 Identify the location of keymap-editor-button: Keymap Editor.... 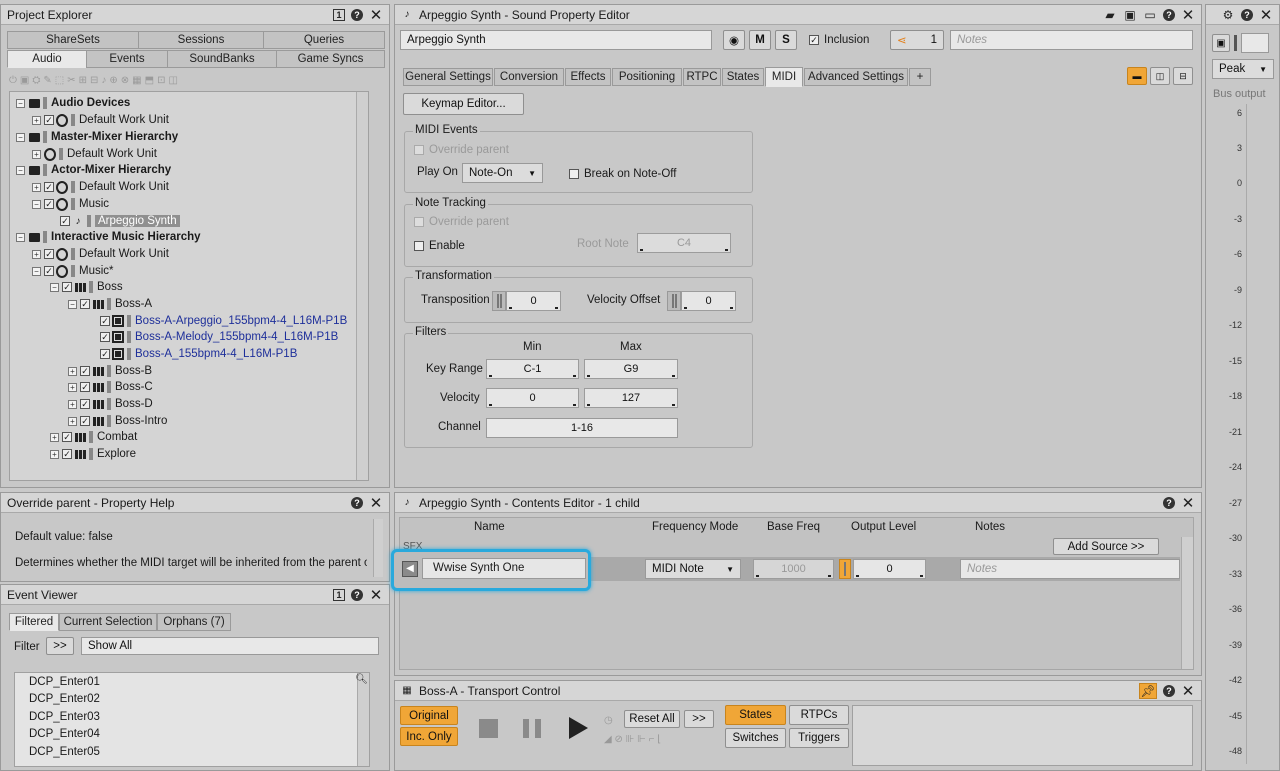
(463, 104).